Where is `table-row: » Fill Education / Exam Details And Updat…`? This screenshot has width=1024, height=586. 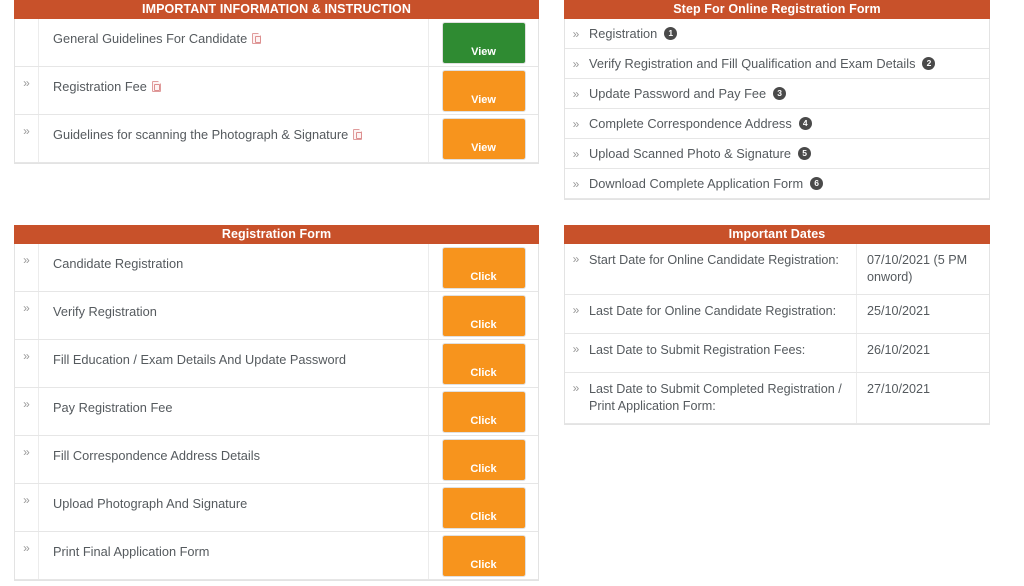
table-row: » Fill Education / Exam Details And Updat… is located at coordinates (276, 364).